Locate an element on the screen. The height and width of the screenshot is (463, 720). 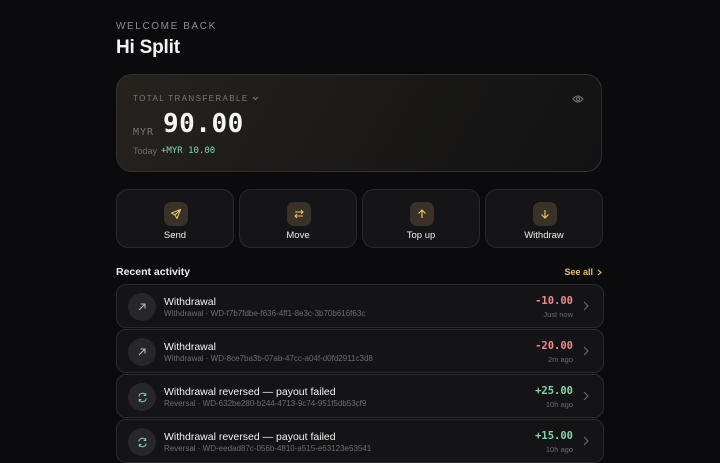
arrow-down-icon is located at coordinates (545, 214).